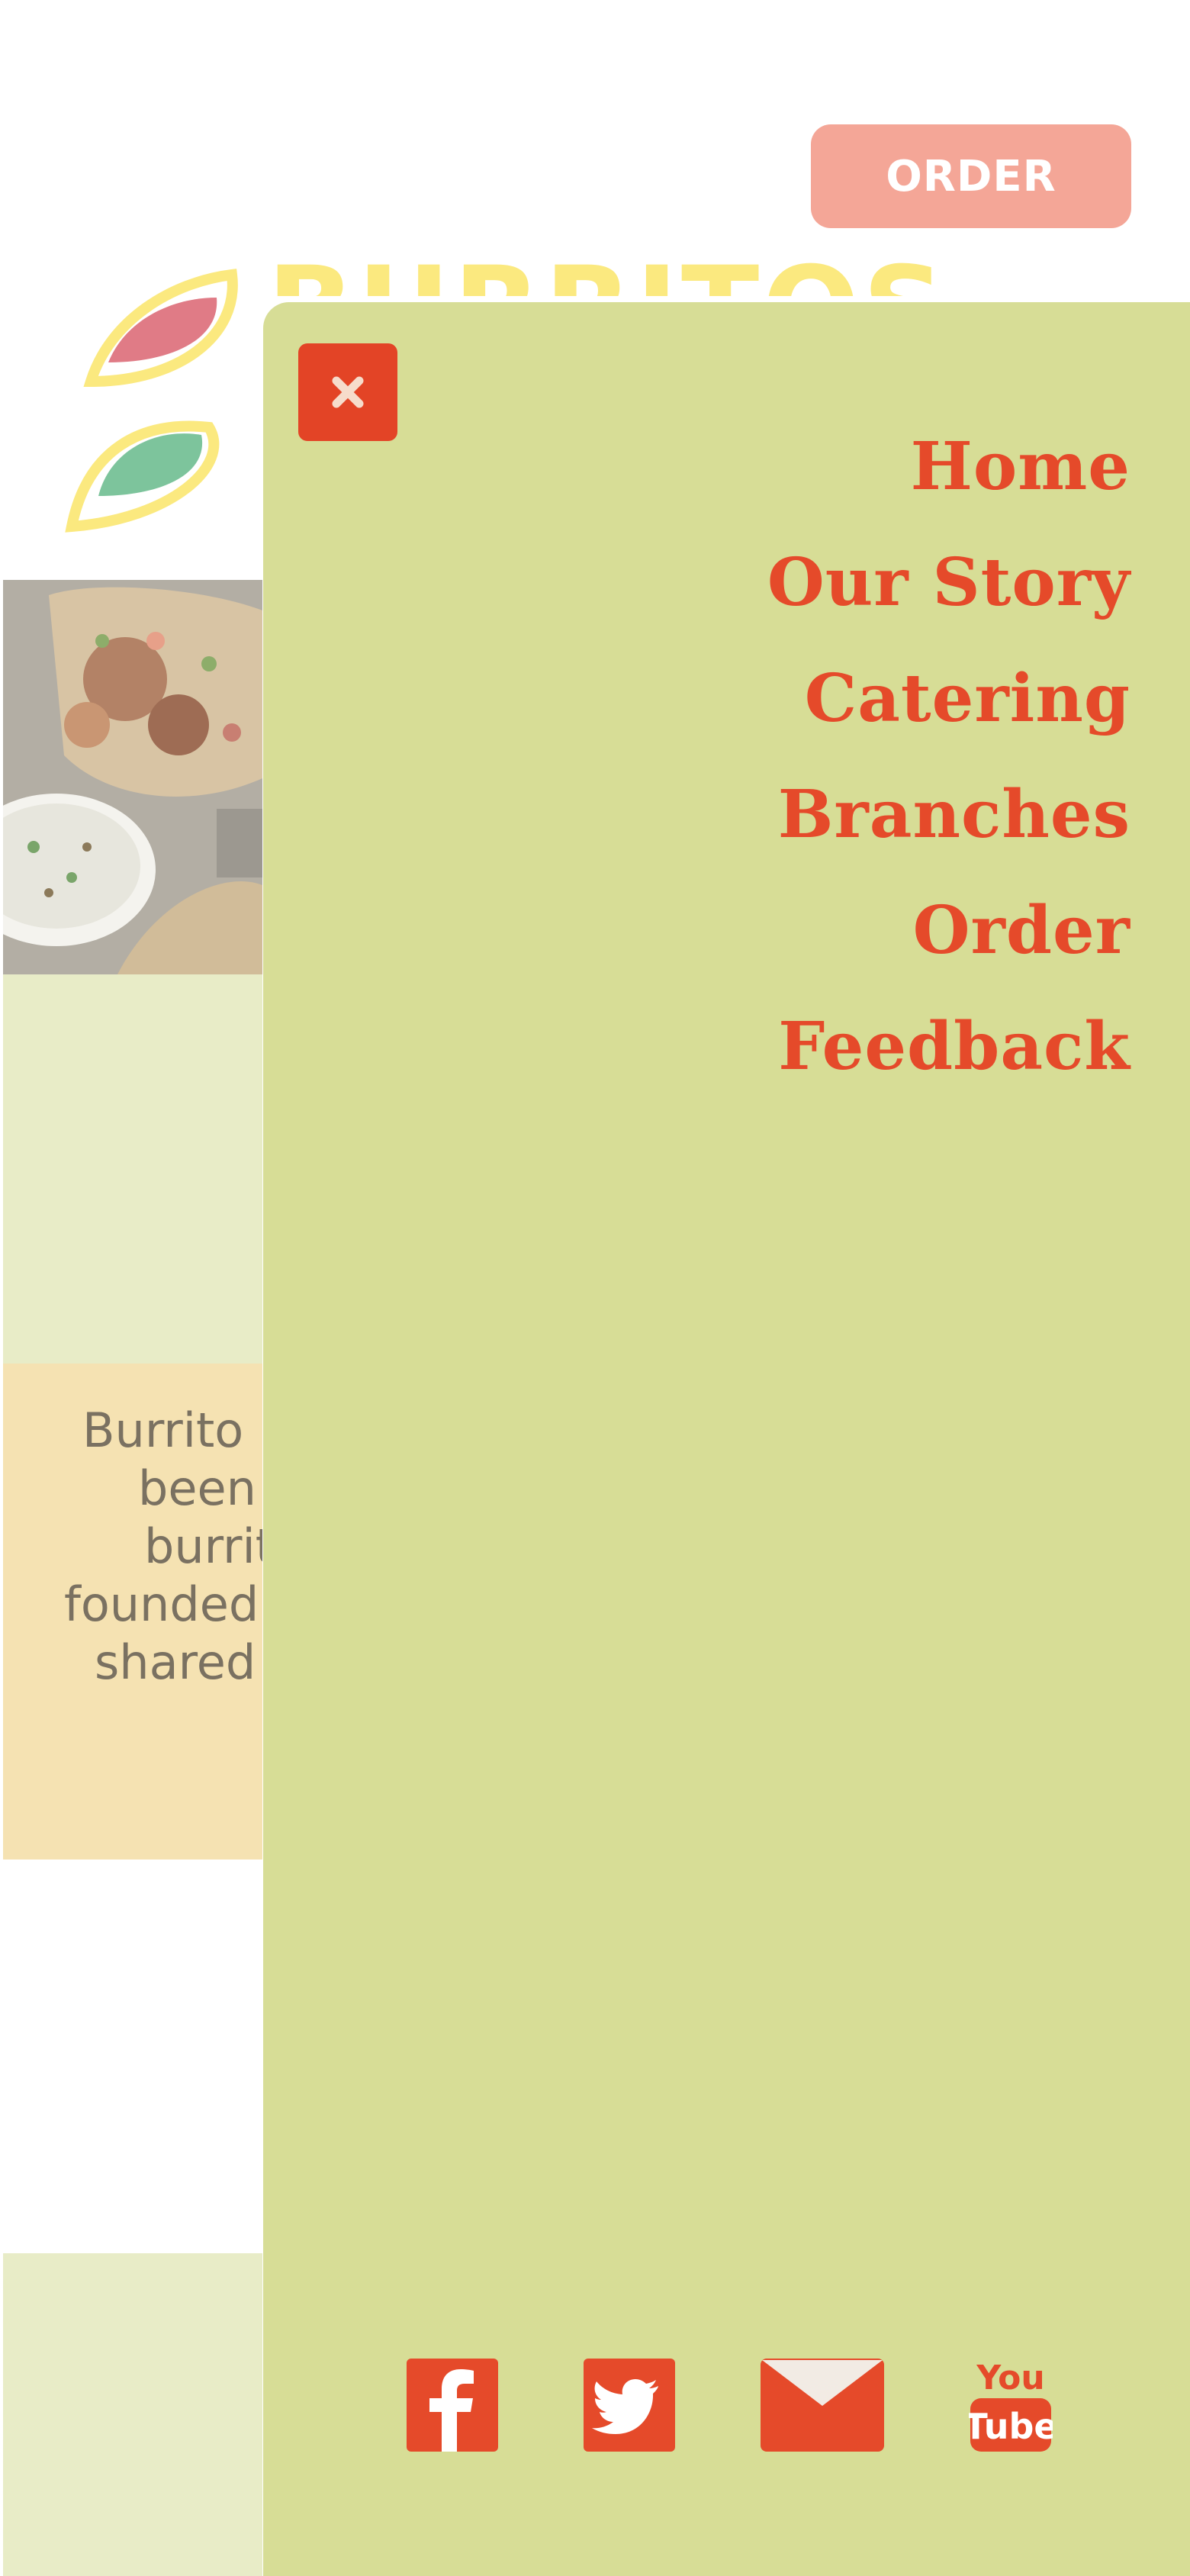 Image resolution: width=1190 pixels, height=2576 pixels. I want to click on facebook-icon, so click(452, 2405).